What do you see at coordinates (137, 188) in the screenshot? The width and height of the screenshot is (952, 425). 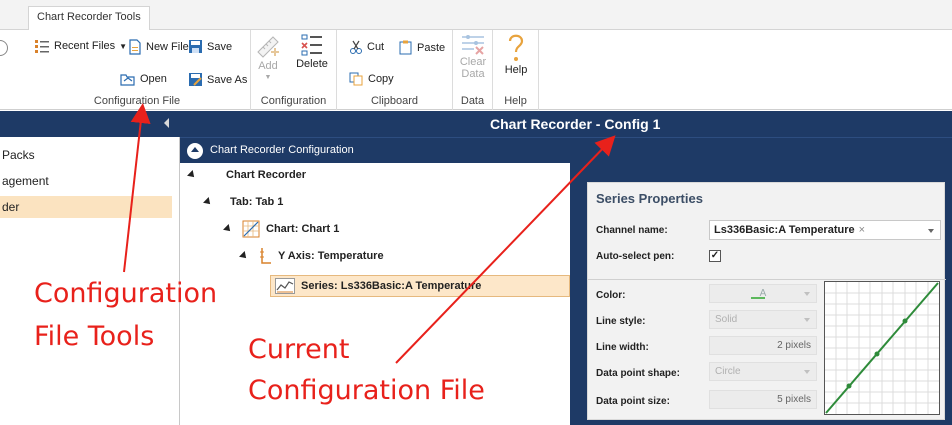 I see `arrow-to-config-file-group` at bounding box center [137, 188].